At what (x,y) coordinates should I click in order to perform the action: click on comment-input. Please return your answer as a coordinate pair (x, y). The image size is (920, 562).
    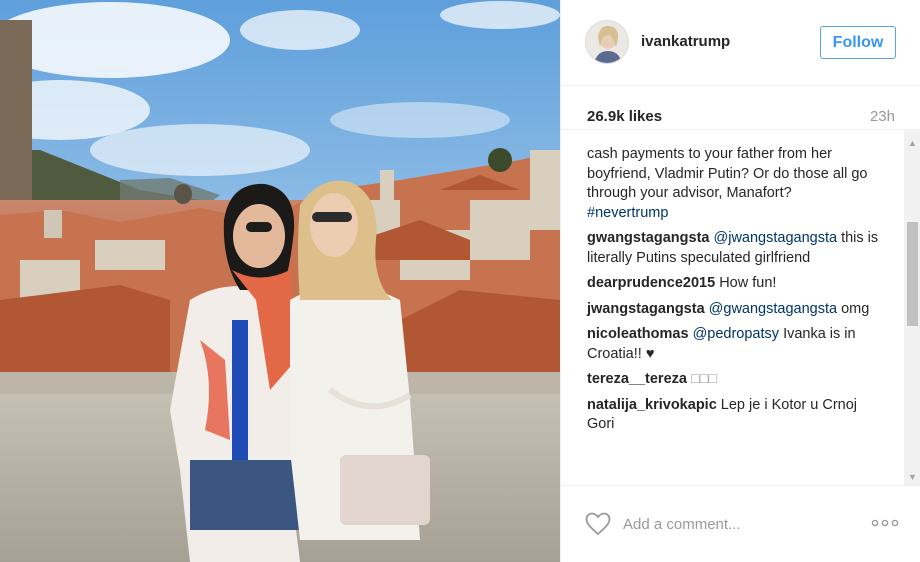
    Looking at the image, I should click on (733, 524).